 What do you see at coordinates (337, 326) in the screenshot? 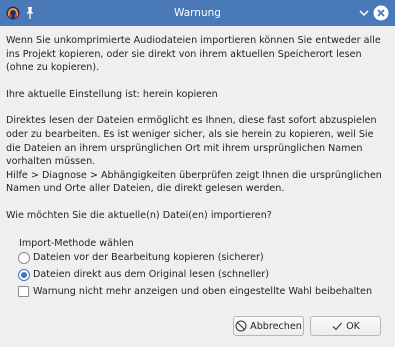
I see `checkmark-icon` at bounding box center [337, 326].